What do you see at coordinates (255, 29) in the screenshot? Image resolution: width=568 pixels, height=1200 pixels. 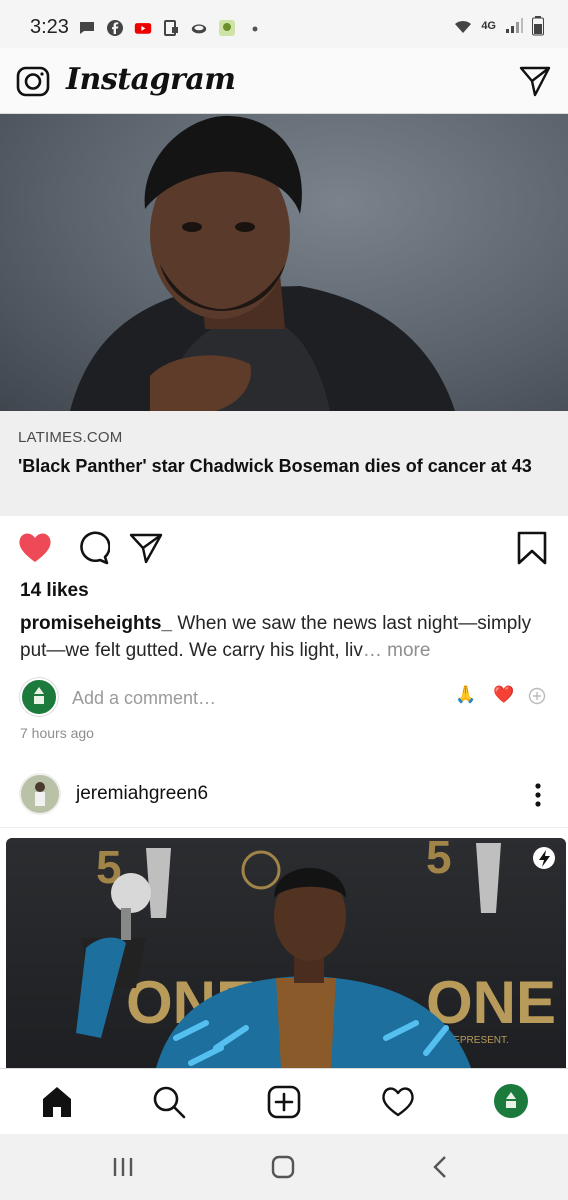 I see `more-notifications-dot-icon` at bounding box center [255, 29].